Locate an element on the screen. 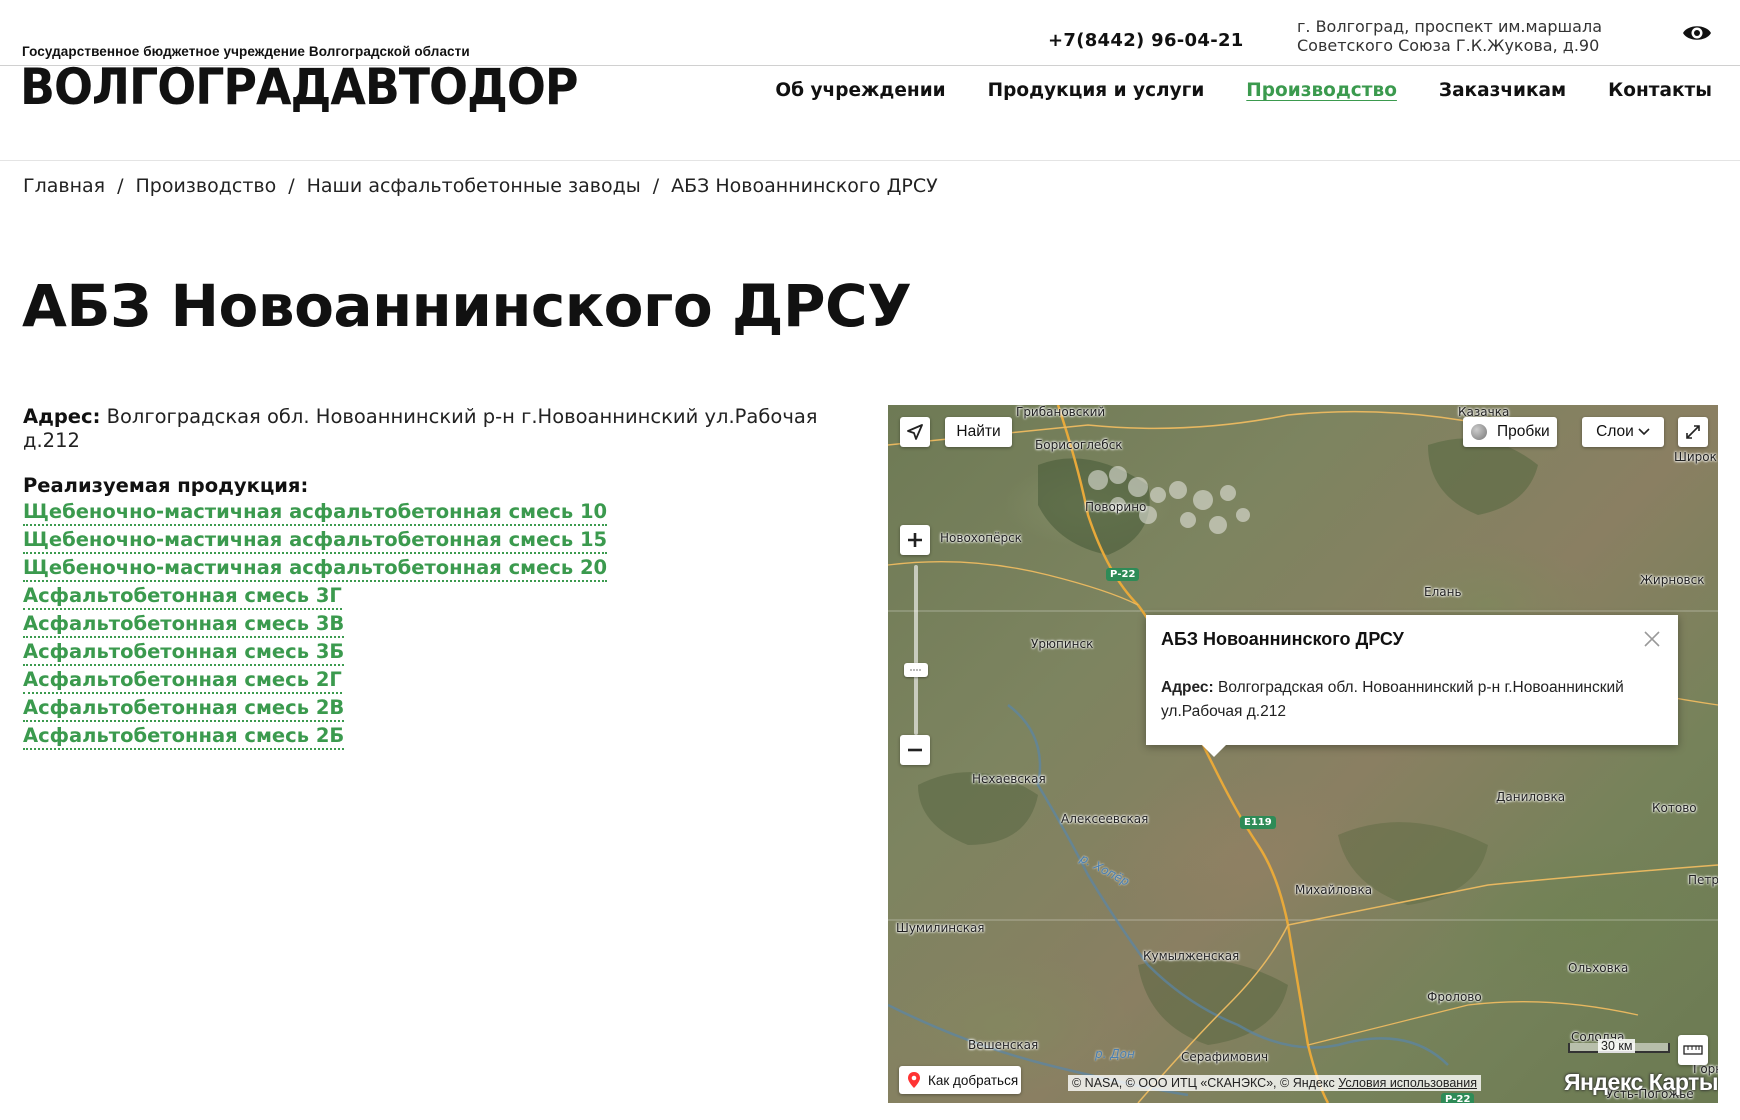 The height and width of the screenshot is (1120, 1740). map-place-label: Котово is located at coordinates (1674, 808).